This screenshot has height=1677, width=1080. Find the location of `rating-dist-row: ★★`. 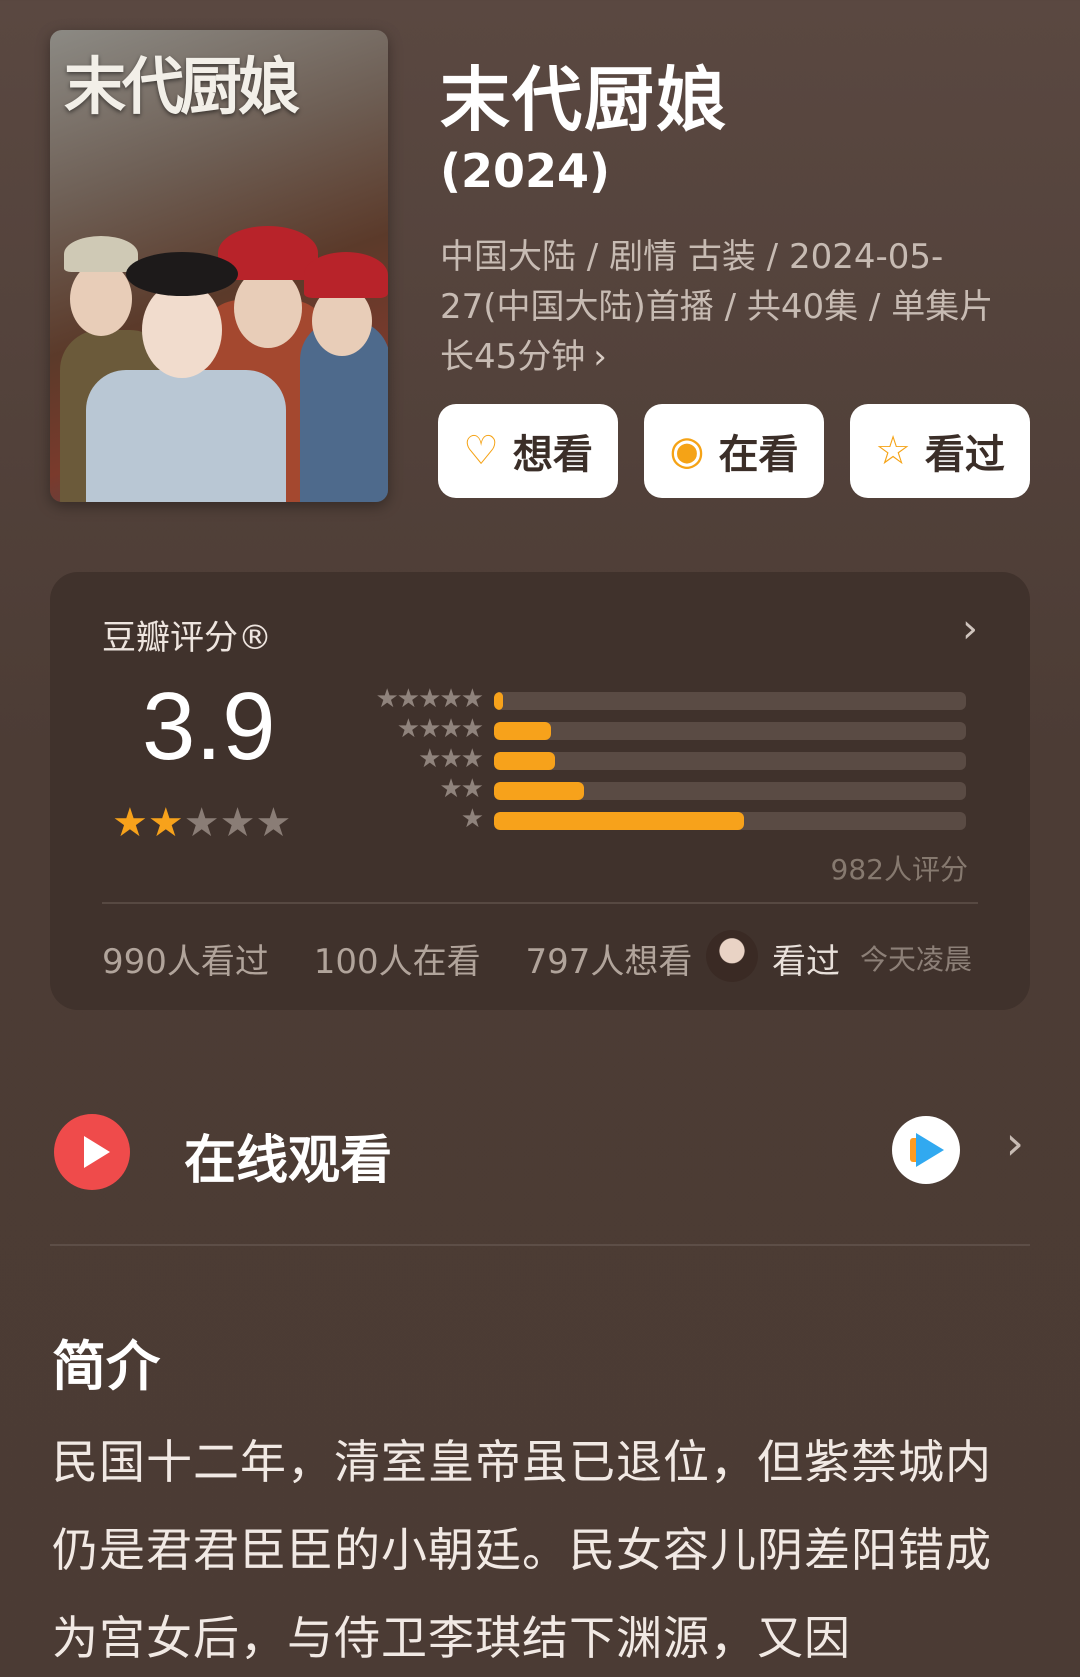

rating-dist-row: ★★ is located at coordinates (660, 789).